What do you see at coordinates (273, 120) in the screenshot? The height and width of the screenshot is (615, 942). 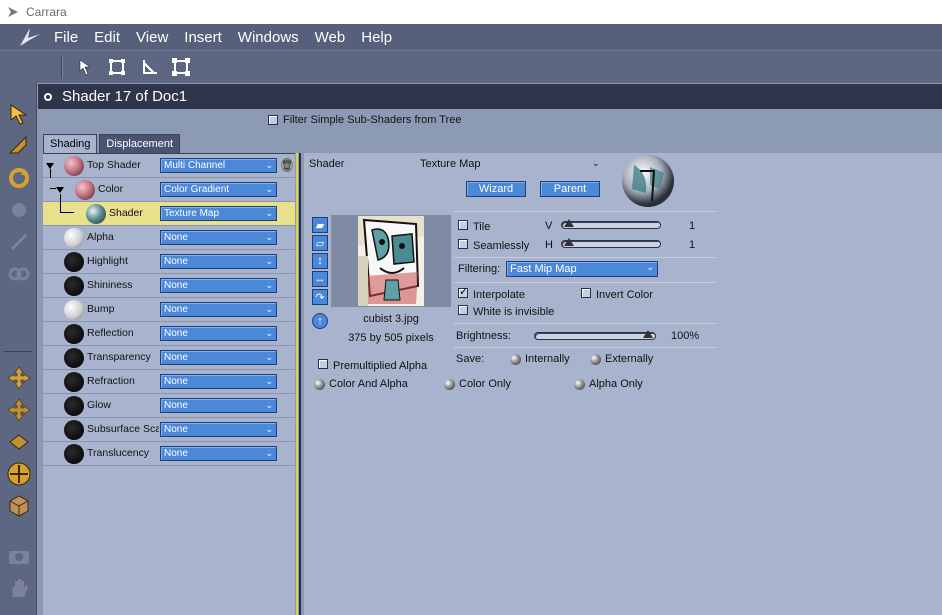 I see `filter-checkbox` at bounding box center [273, 120].